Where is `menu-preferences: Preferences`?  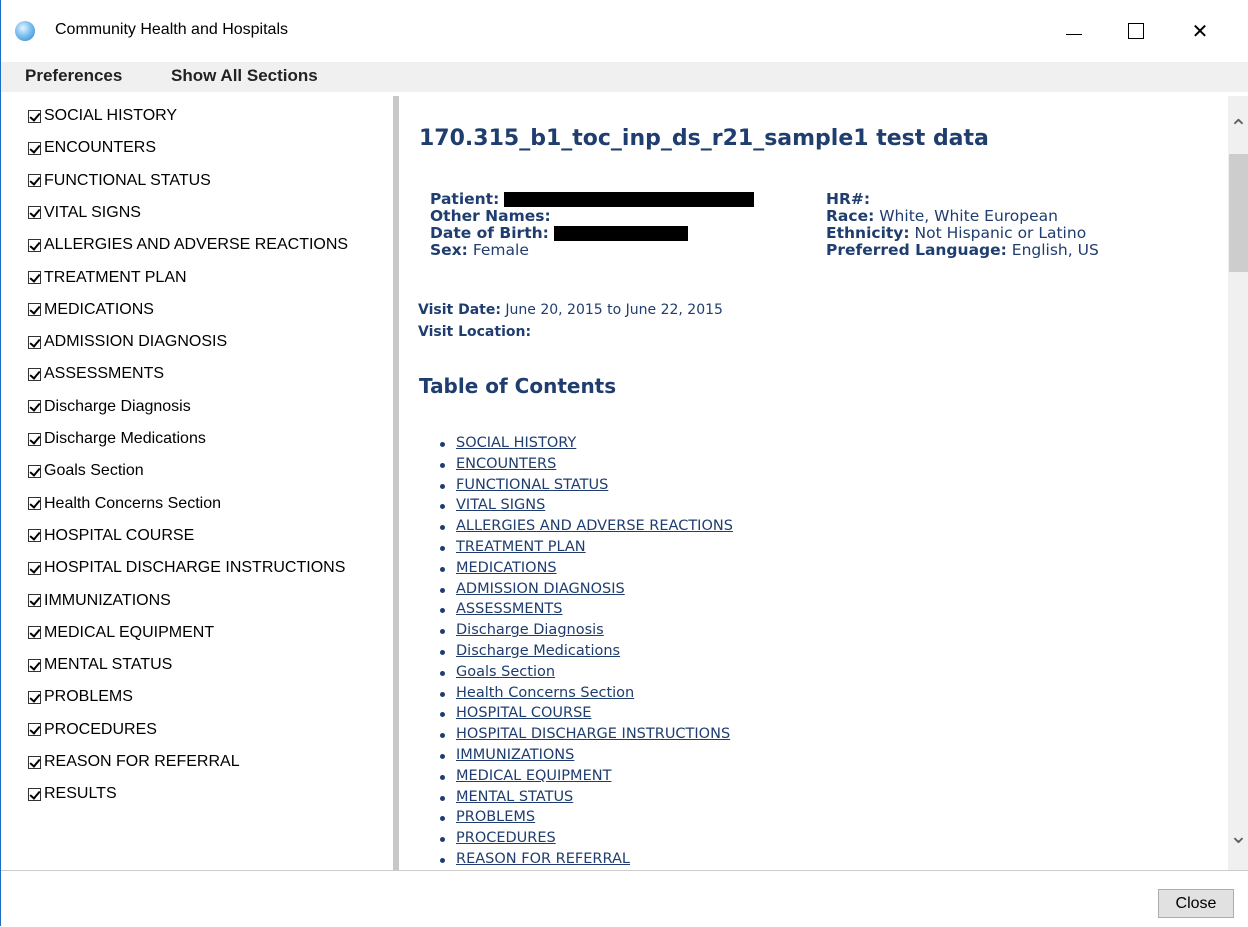
menu-preferences: Preferences is located at coordinates (73, 76).